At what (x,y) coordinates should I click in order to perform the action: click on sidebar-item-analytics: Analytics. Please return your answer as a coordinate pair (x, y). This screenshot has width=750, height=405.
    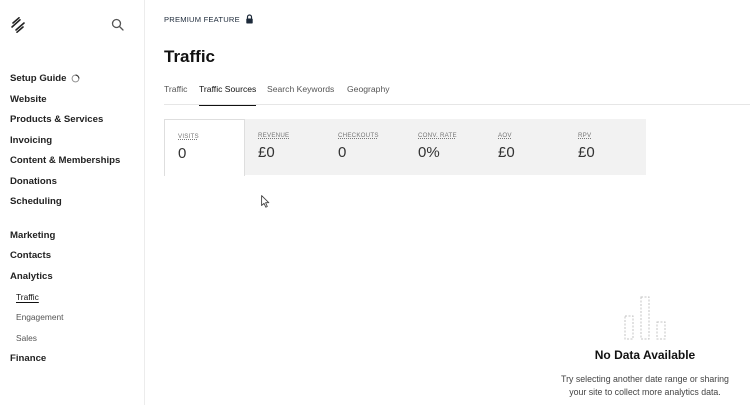
    Looking at the image, I should click on (31, 276).